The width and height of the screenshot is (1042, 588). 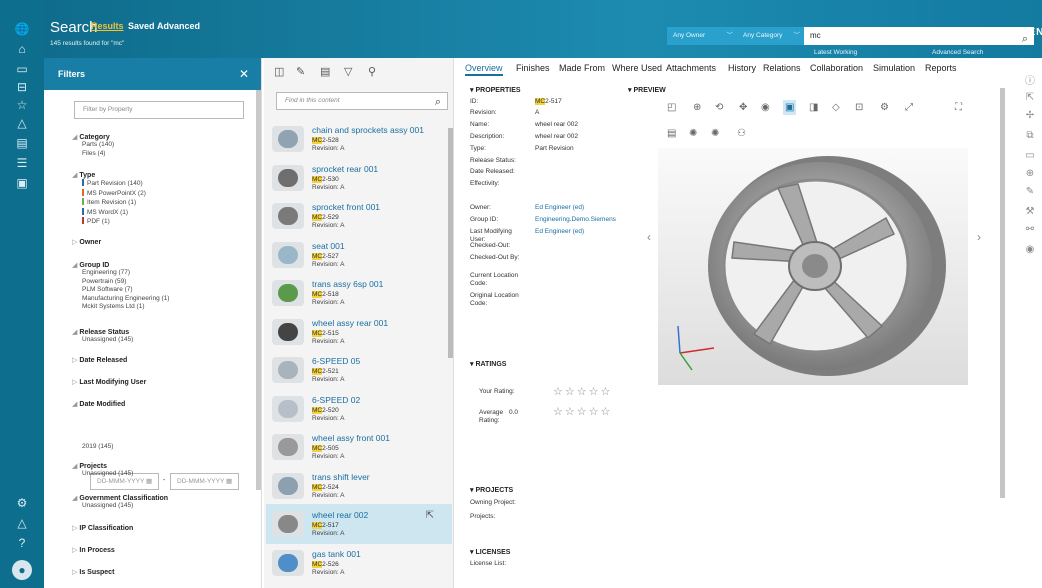 What do you see at coordinates (22, 29) in the screenshot?
I see `globe-icon: 🌐` at bounding box center [22, 29].